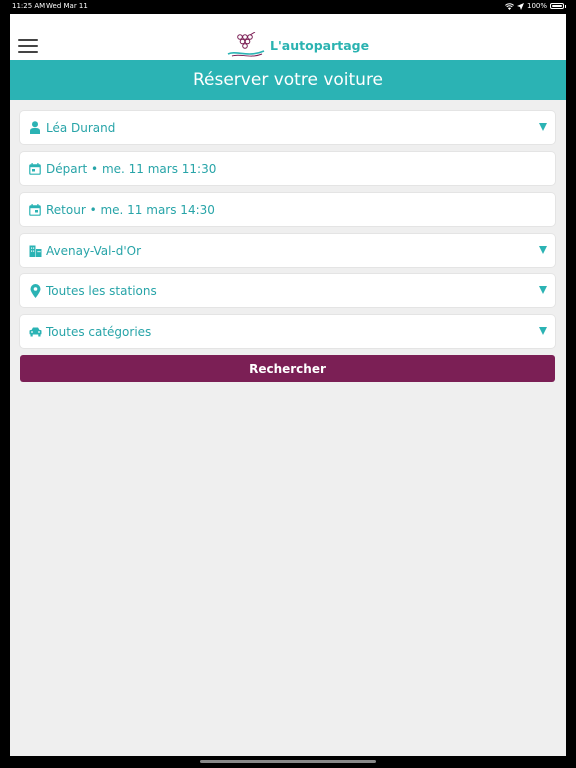 The height and width of the screenshot is (768, 576). What do you see at coordinates (94, 250) in the screenshot?
I see `city-select-label: Avenay-Val-d'Or` at bounding box center [94, 250].